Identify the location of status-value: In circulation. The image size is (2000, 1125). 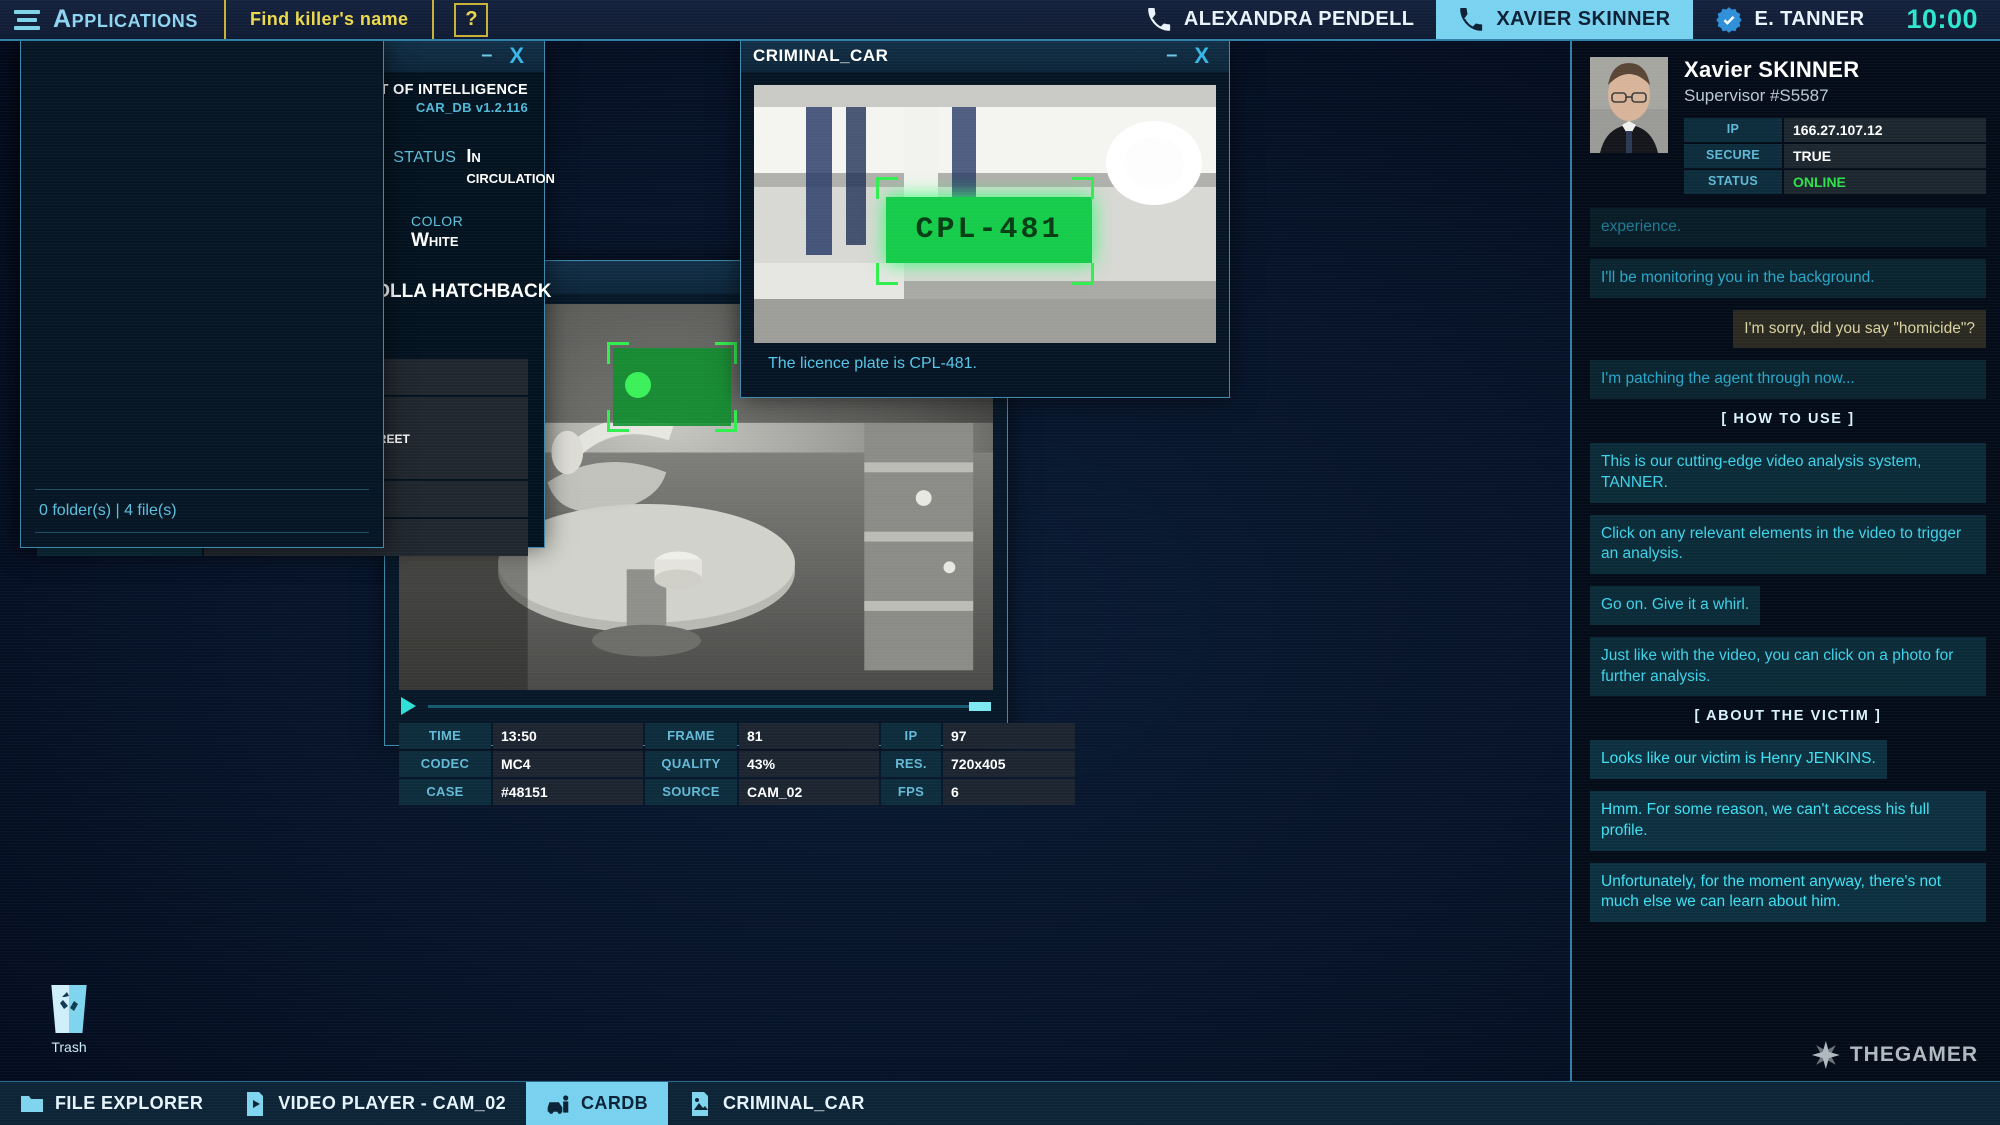
(510, 166).